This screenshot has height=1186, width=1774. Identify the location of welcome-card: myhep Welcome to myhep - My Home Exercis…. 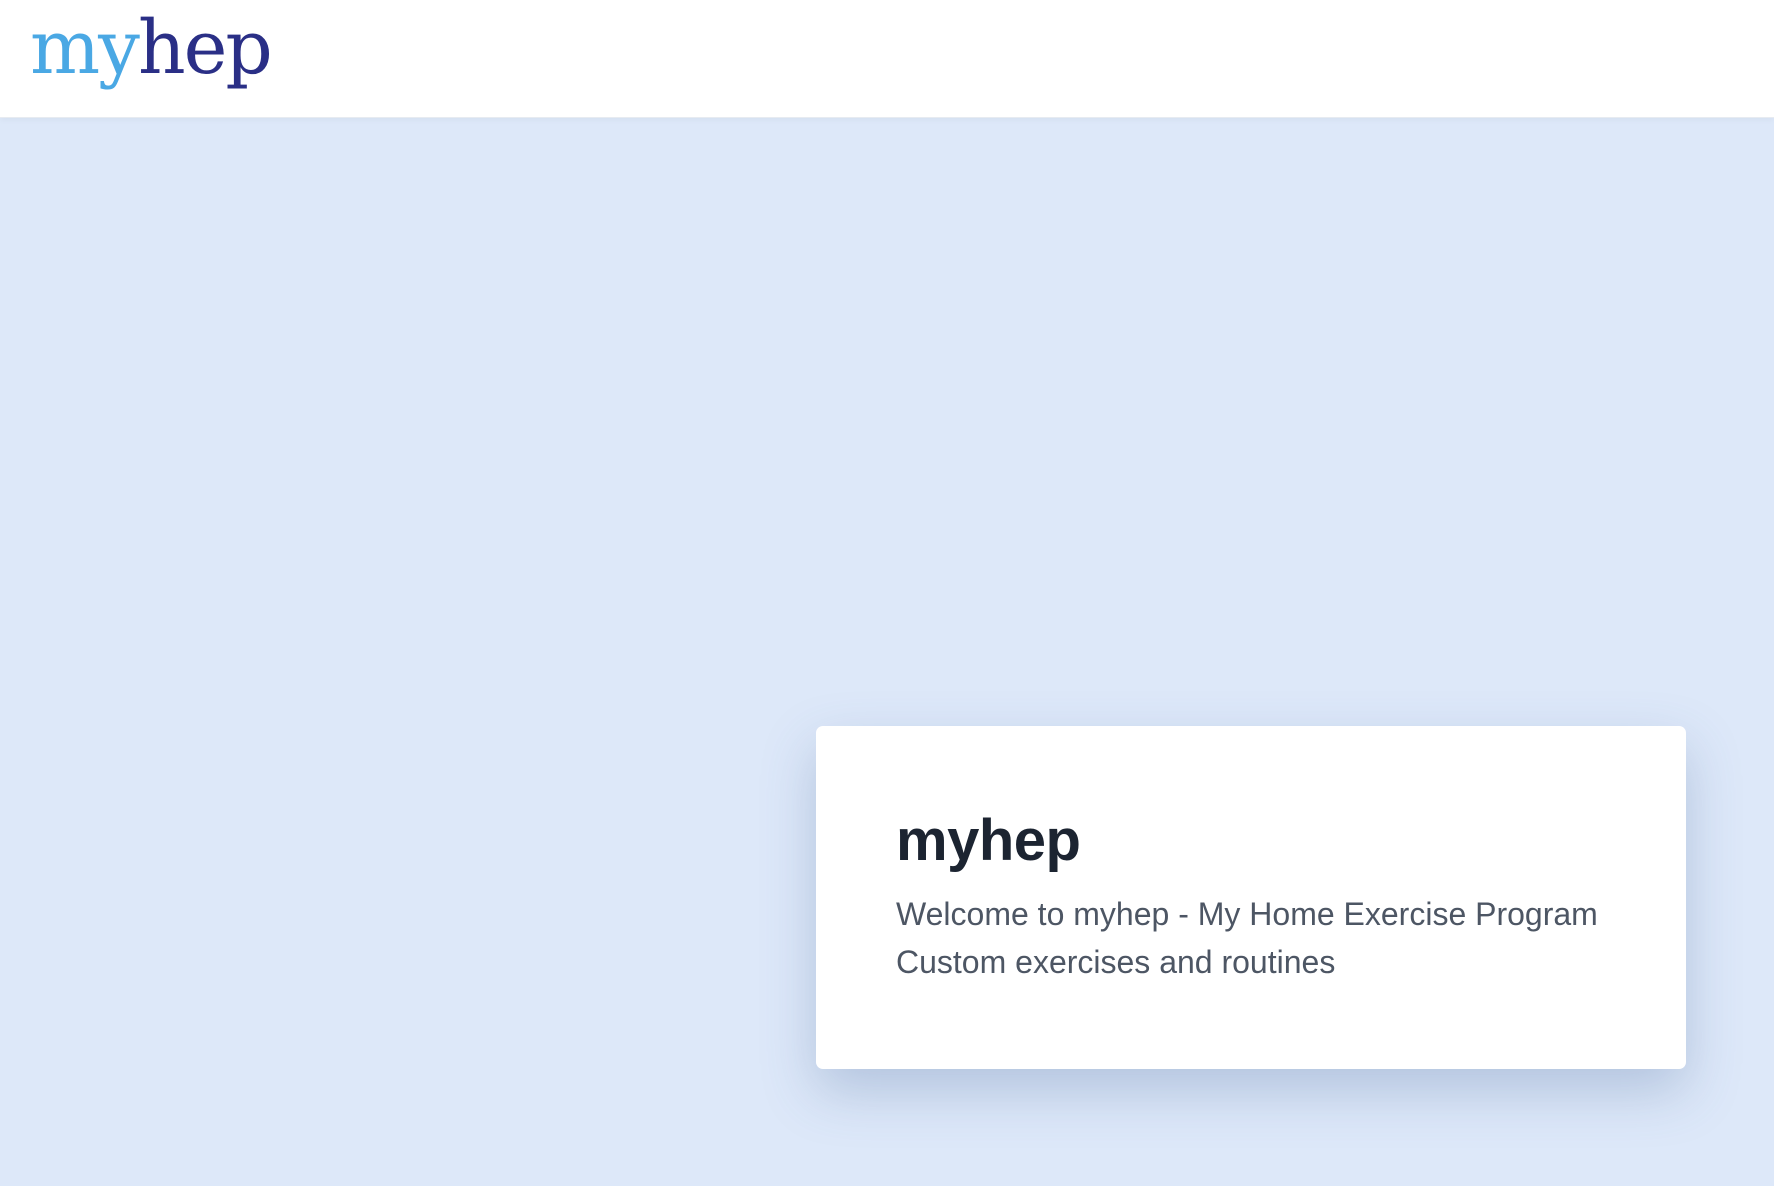
(1251, 897).